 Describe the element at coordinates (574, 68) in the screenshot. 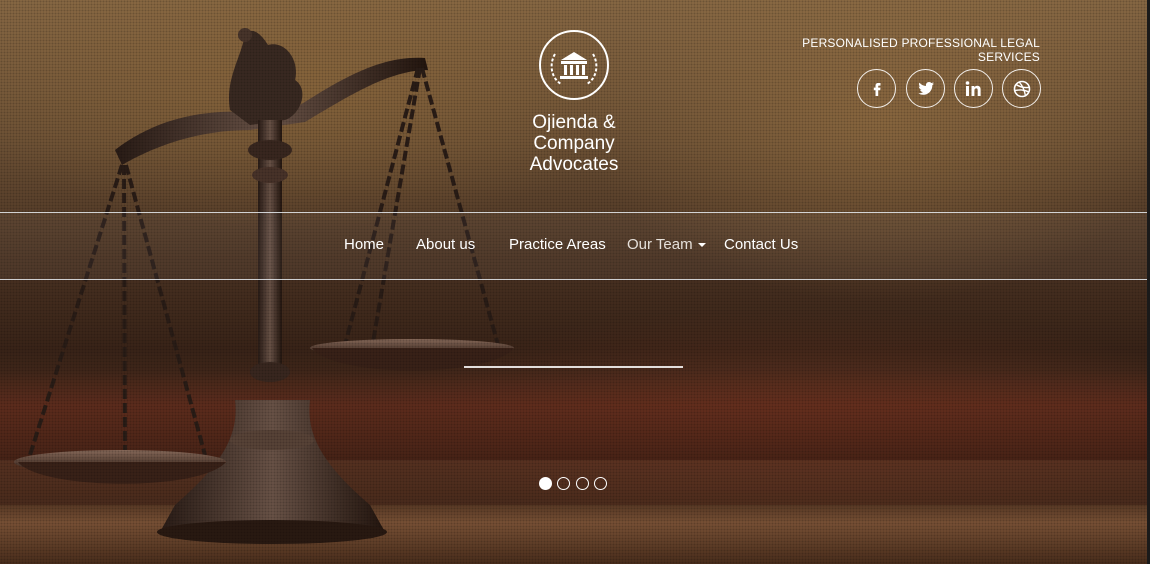

I see `courthouse-icon` at that location.